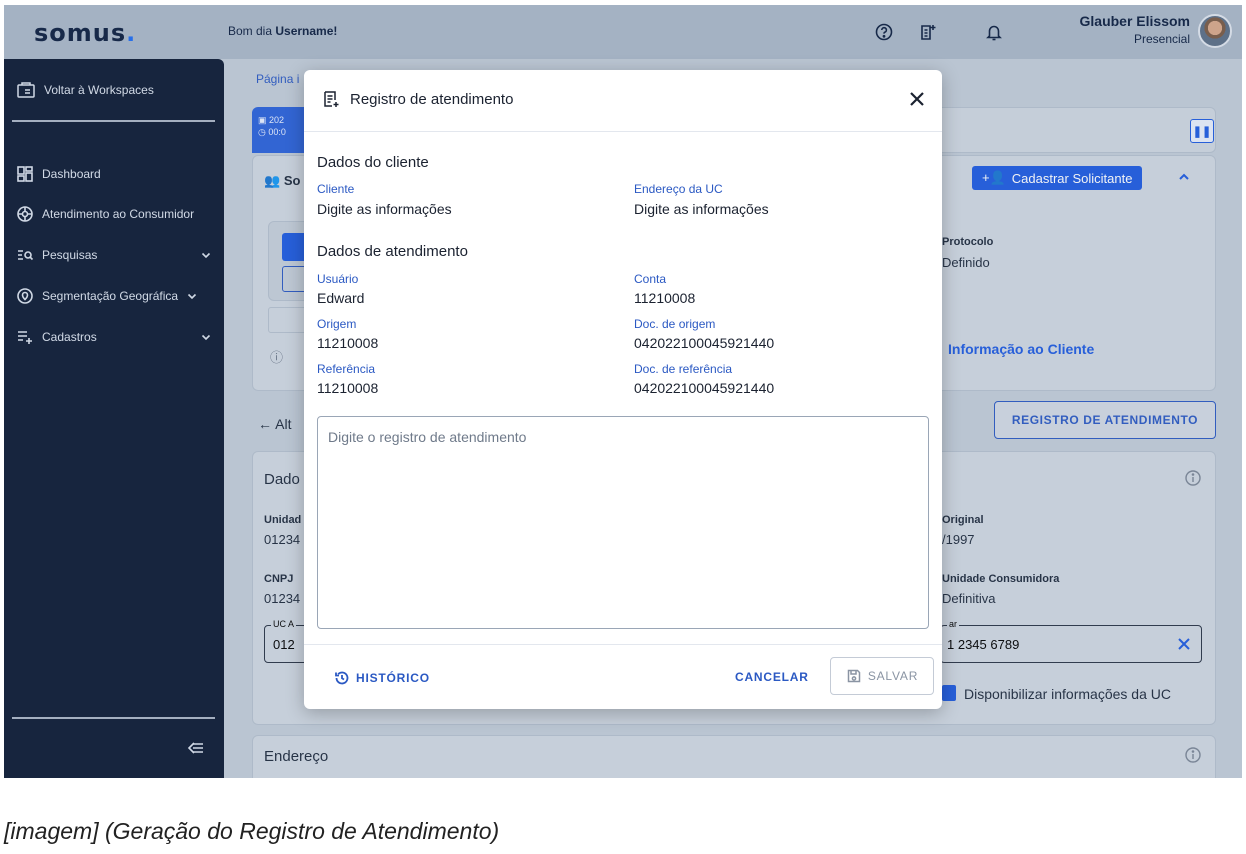 The height and width of the screenshot is (854, 1246). What do you see at coordinates (772, 677) in the screenshot?
I see `cancel-button: CANCELAR` at bounding box center [772, 677].